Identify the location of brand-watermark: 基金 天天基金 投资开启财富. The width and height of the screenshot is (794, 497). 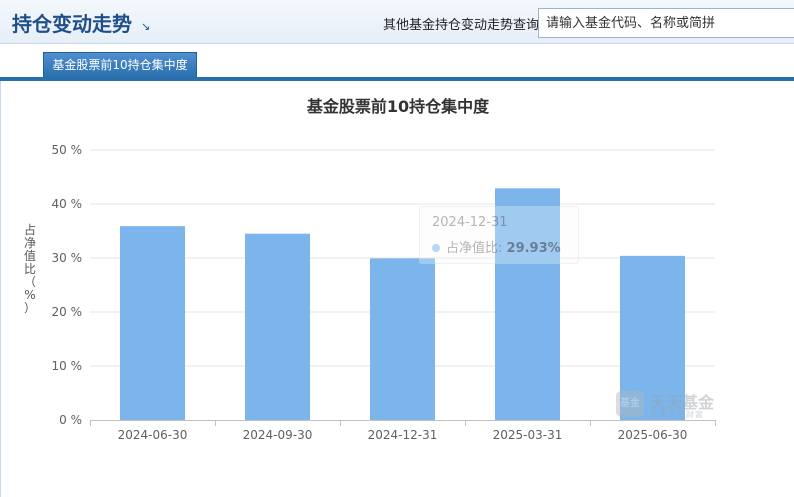
(671, 404).